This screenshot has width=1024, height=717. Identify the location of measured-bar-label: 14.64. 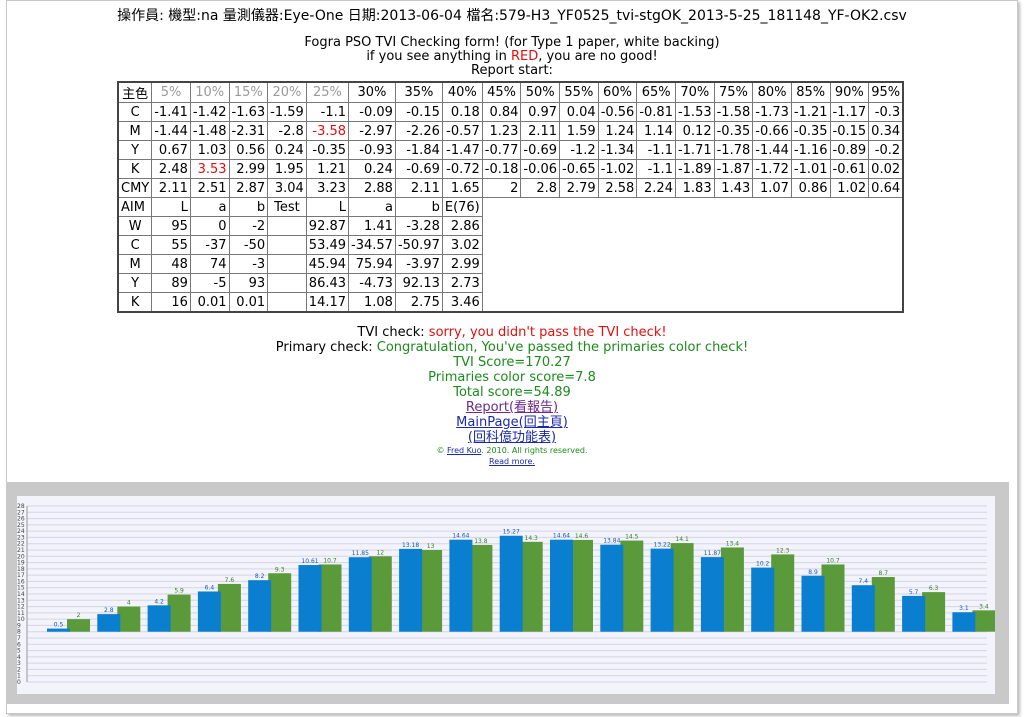
(561, 536).